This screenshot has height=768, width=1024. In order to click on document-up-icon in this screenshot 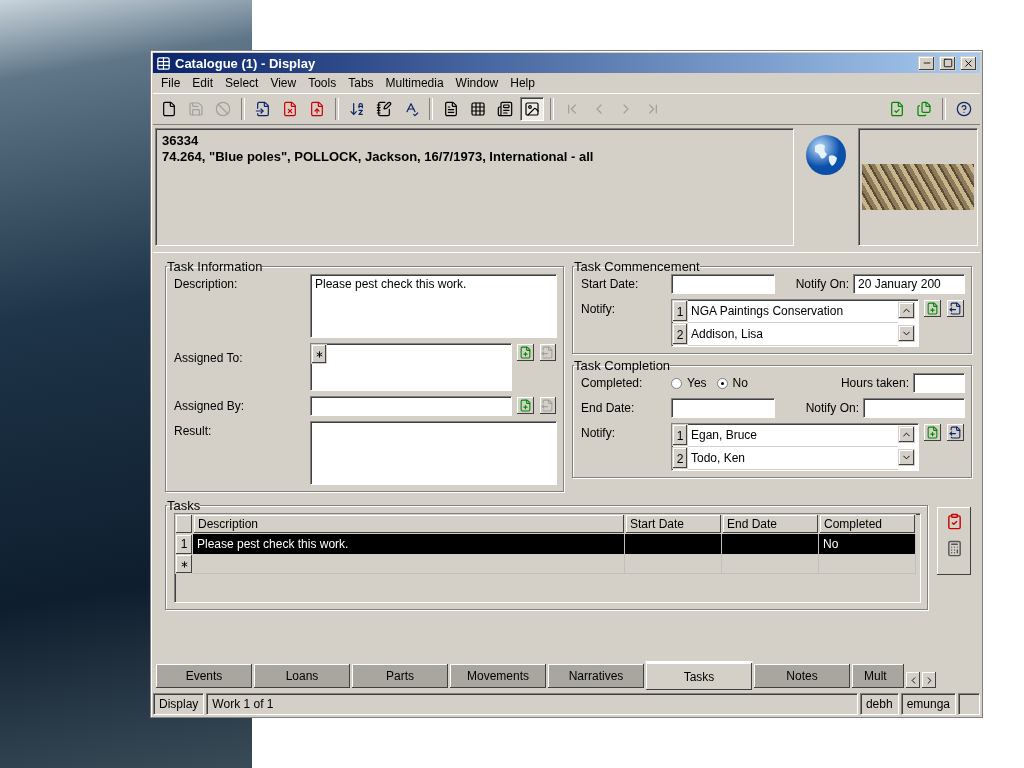, I will do `click(317, 109)`.